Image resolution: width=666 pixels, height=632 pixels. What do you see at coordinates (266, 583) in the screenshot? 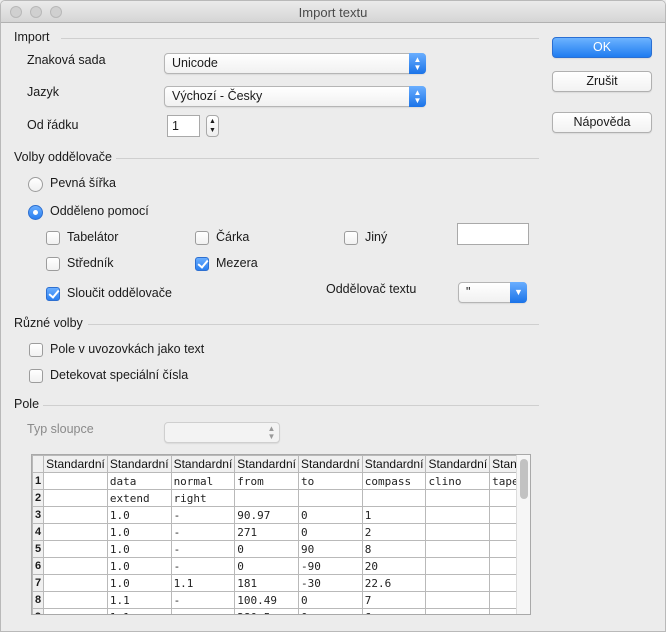
I see `table-cell: 181` at bounding box center [266, 583].